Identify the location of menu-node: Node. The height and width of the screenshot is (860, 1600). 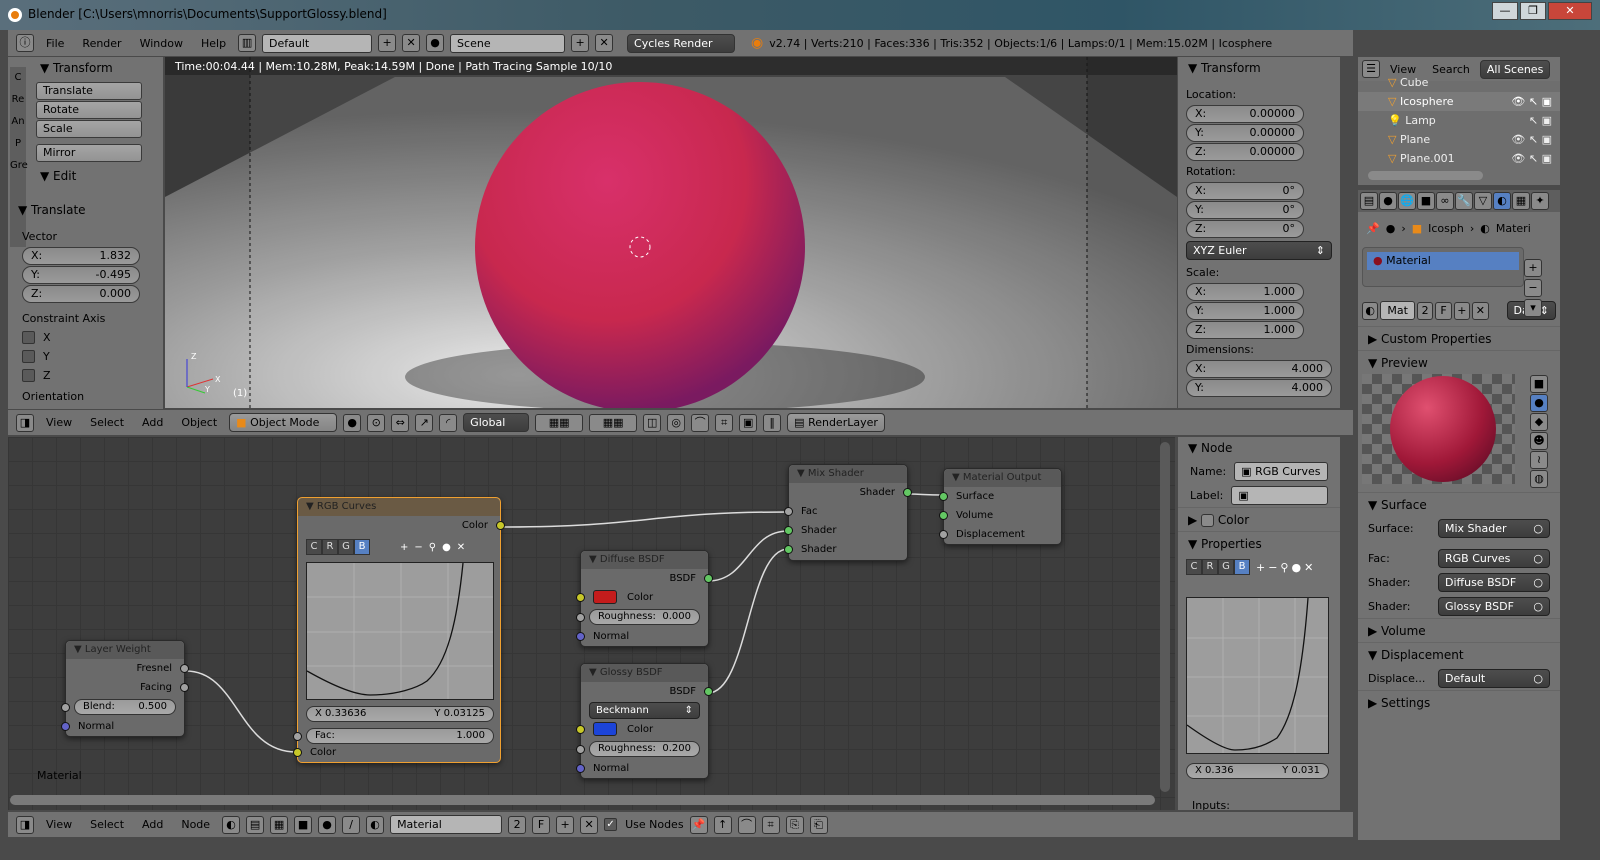
(195, 824).